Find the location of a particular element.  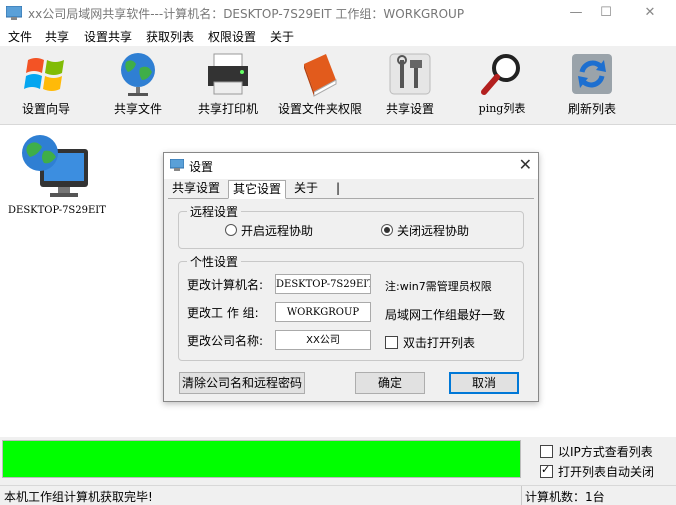

computer-item: DESKTOP-7S29EIT is located at coordinates (63, 176).